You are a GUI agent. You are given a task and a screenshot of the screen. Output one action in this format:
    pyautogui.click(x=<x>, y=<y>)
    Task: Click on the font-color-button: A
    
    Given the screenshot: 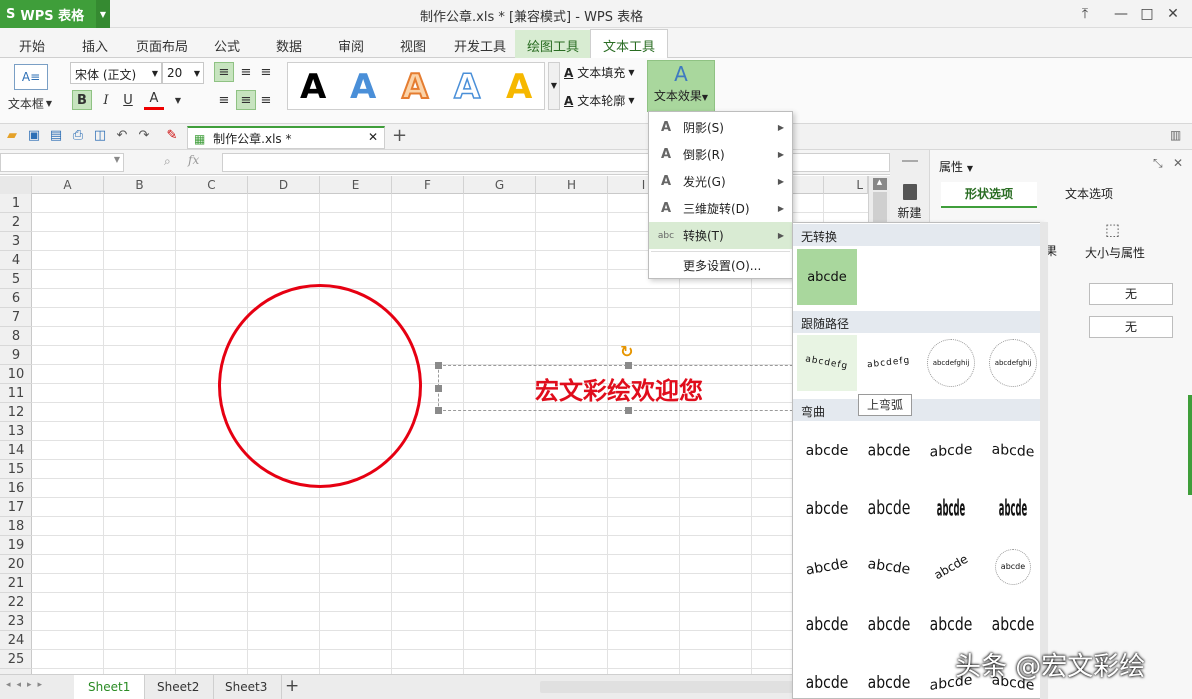 What is the action you would take?
    pyautogui.click(x=154, y=100)
    